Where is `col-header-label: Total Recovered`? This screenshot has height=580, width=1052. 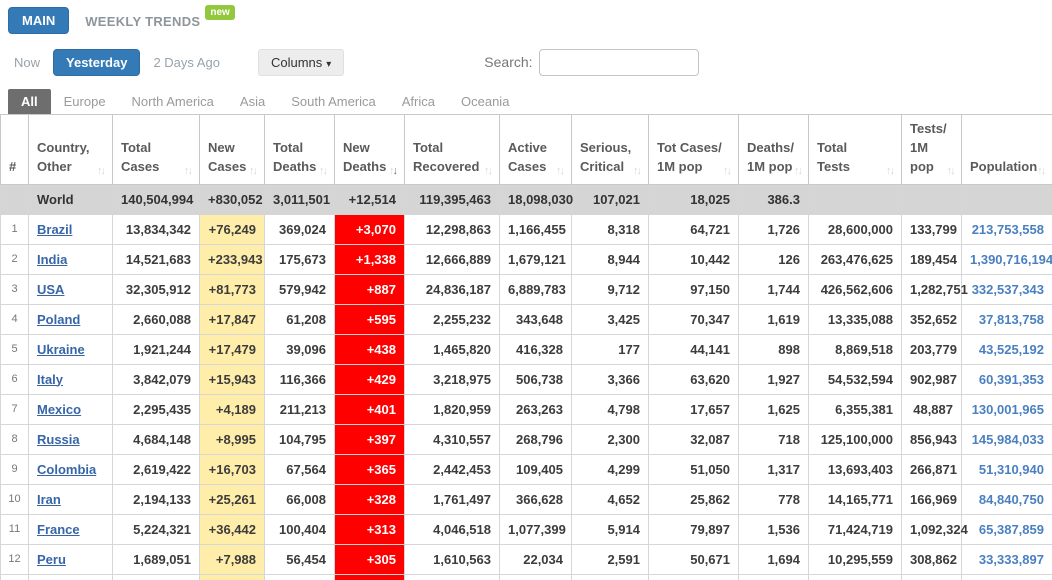 col-header-label: Total Recovered is located at coordinates (446, 156).